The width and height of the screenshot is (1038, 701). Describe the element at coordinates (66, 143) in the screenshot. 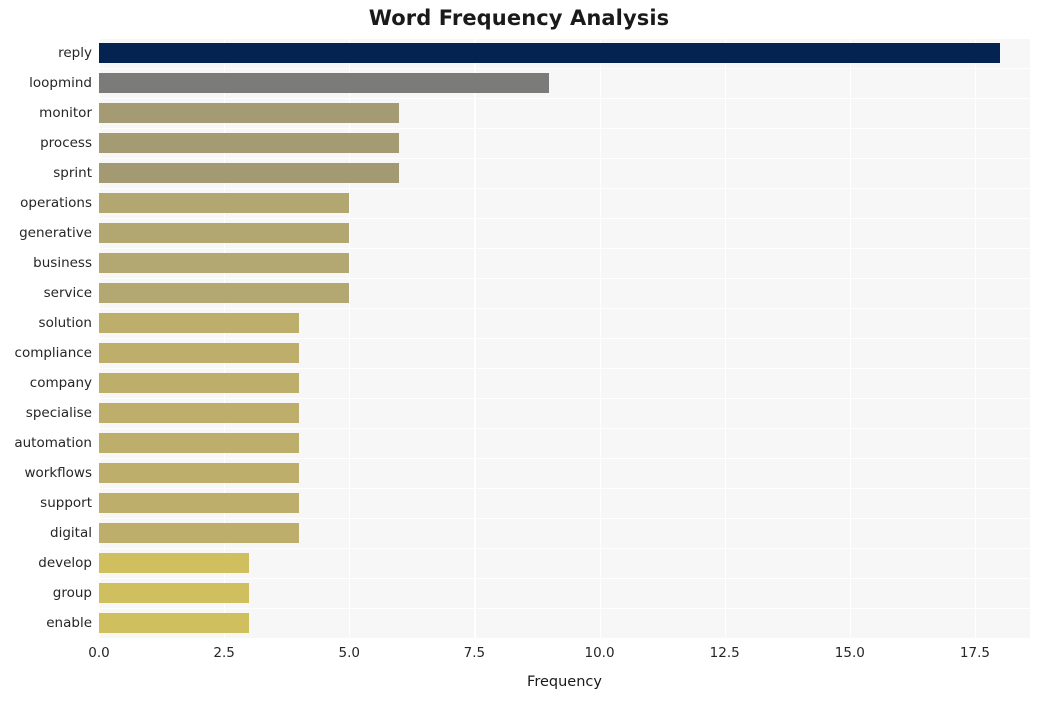

I see `y-tick-label-process: process` at that location.